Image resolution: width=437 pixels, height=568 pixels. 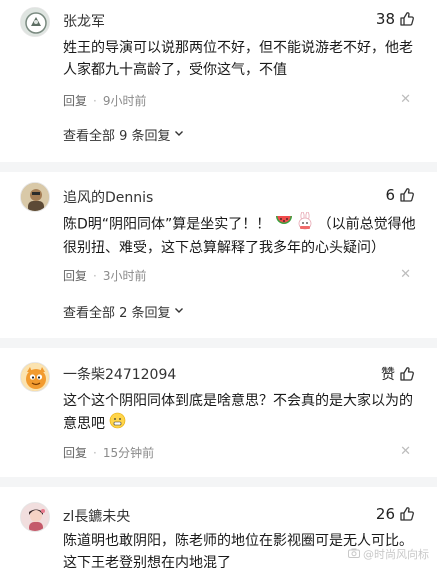 I want to click on timestamp: 3小时前, so click(x=124, y=276).